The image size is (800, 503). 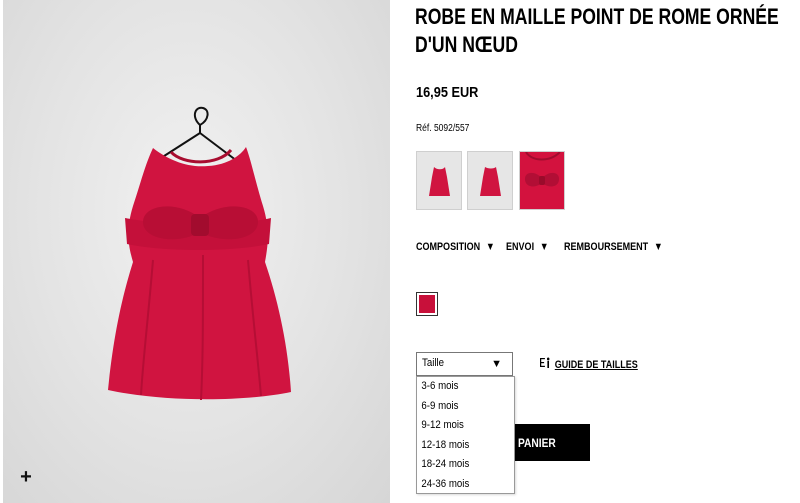 I want to click on size-option: 24-36 mois, so click(x=459, y=485).